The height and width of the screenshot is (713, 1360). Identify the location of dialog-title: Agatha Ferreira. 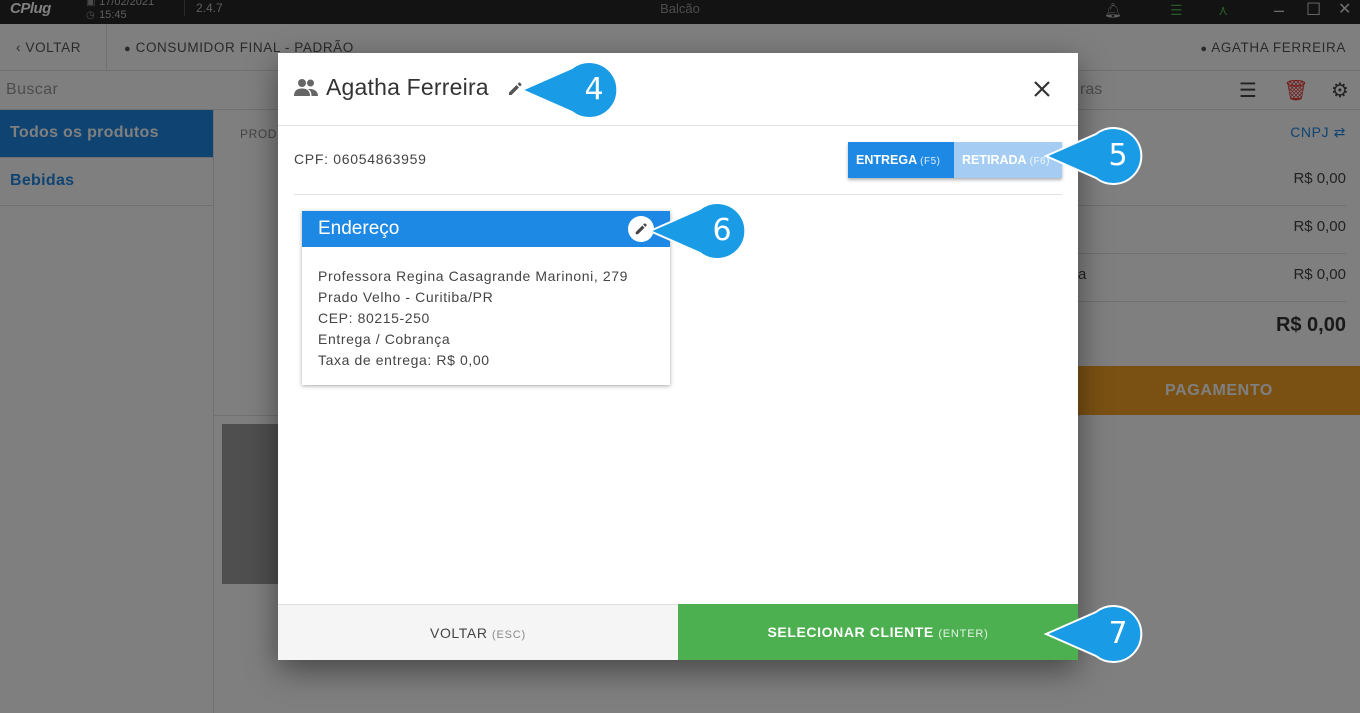
(407, 87).